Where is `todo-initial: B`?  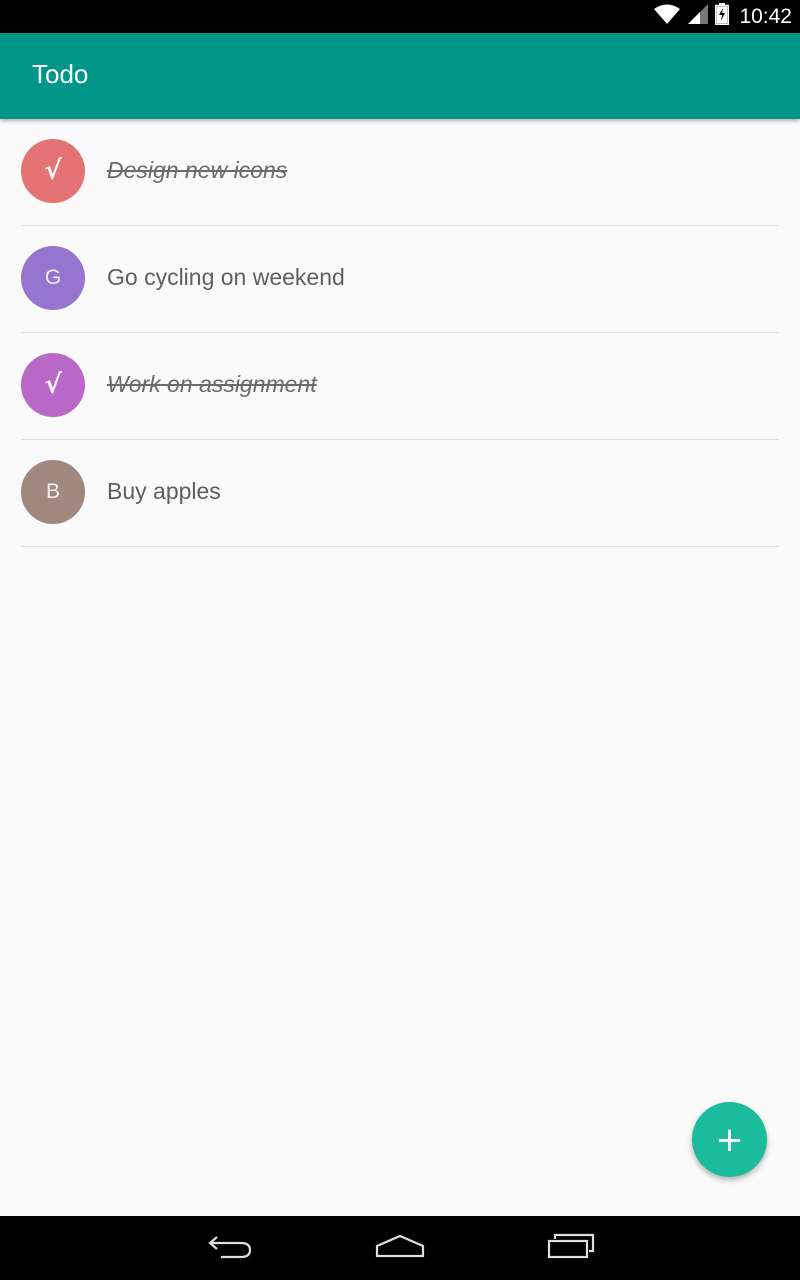
todo-initial: B is located at coordinates (52, 491).